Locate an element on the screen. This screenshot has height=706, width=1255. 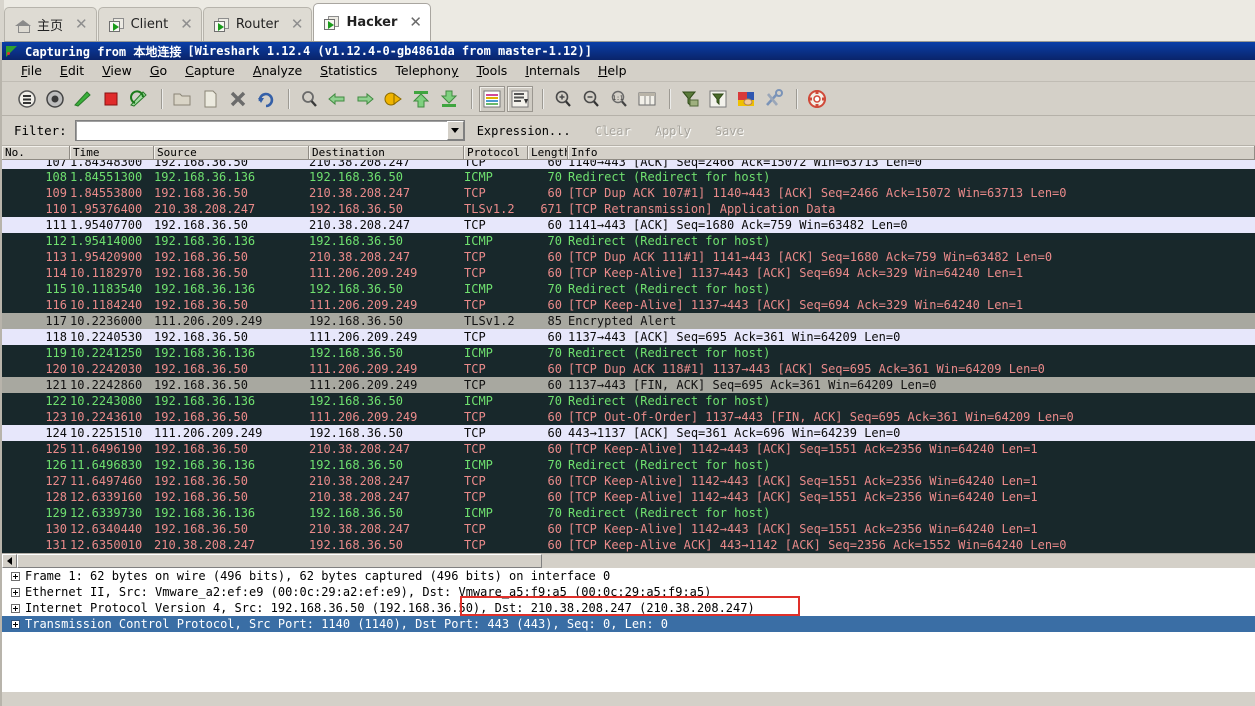
help-contents-icon is located at coordinates (817, 99).